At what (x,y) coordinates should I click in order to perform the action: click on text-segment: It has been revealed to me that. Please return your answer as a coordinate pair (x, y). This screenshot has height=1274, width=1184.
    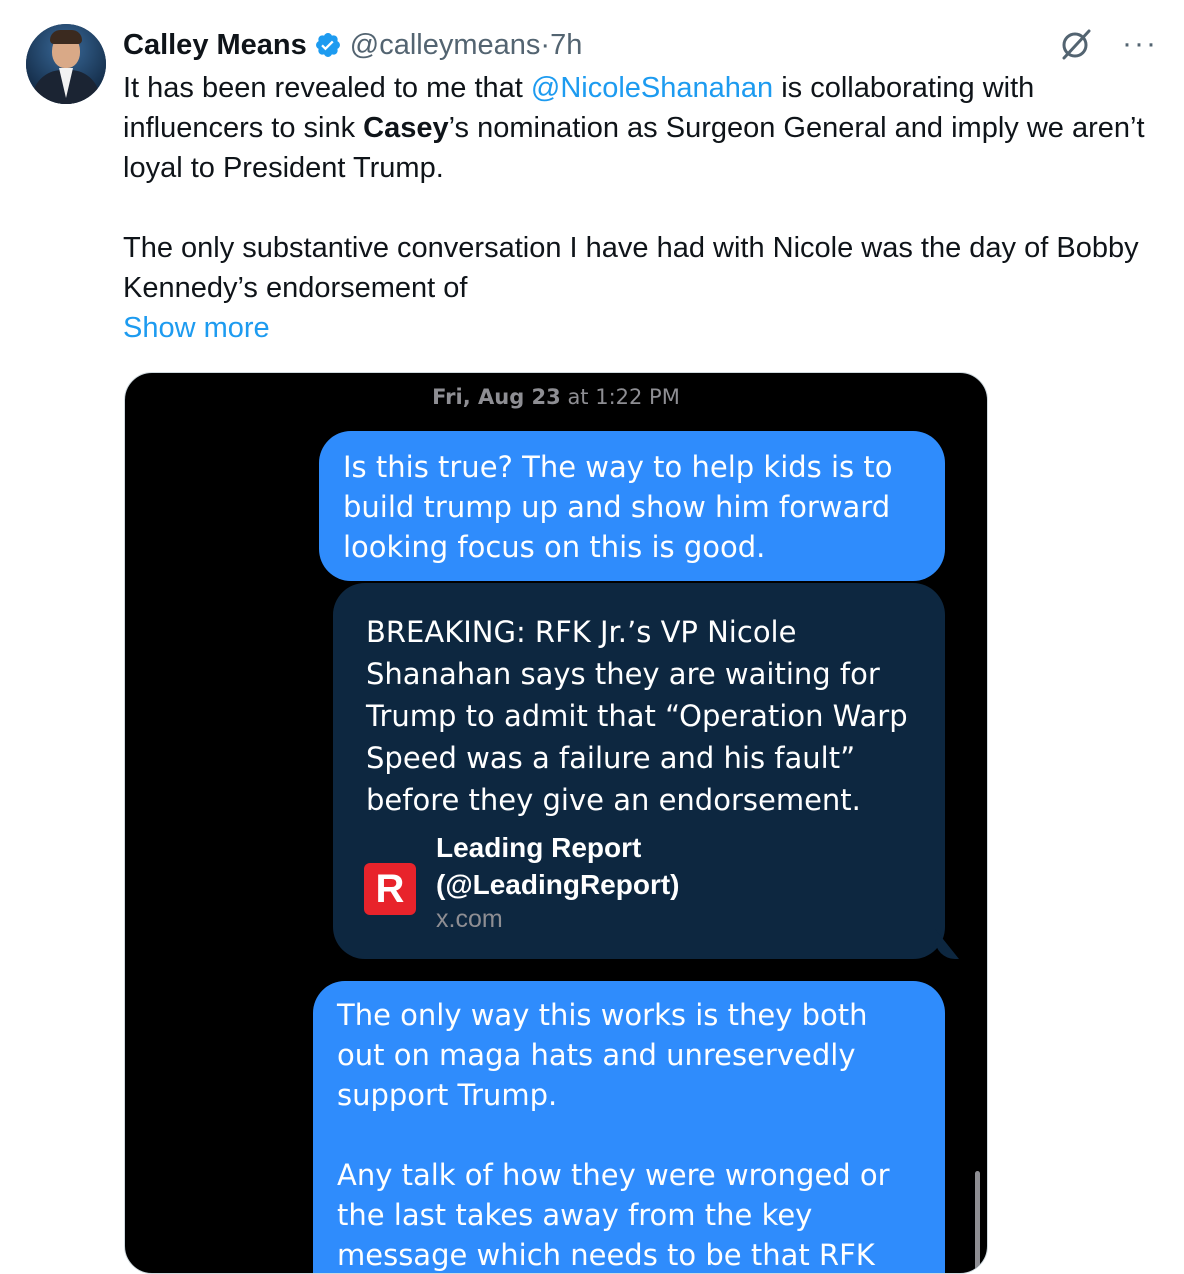
    Looking at the image, I should click on (327, 88).